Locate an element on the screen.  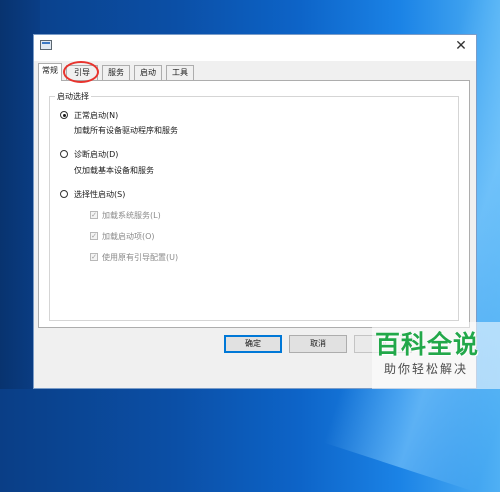
ok-button: 确定 is located at coordinates (253, 344).